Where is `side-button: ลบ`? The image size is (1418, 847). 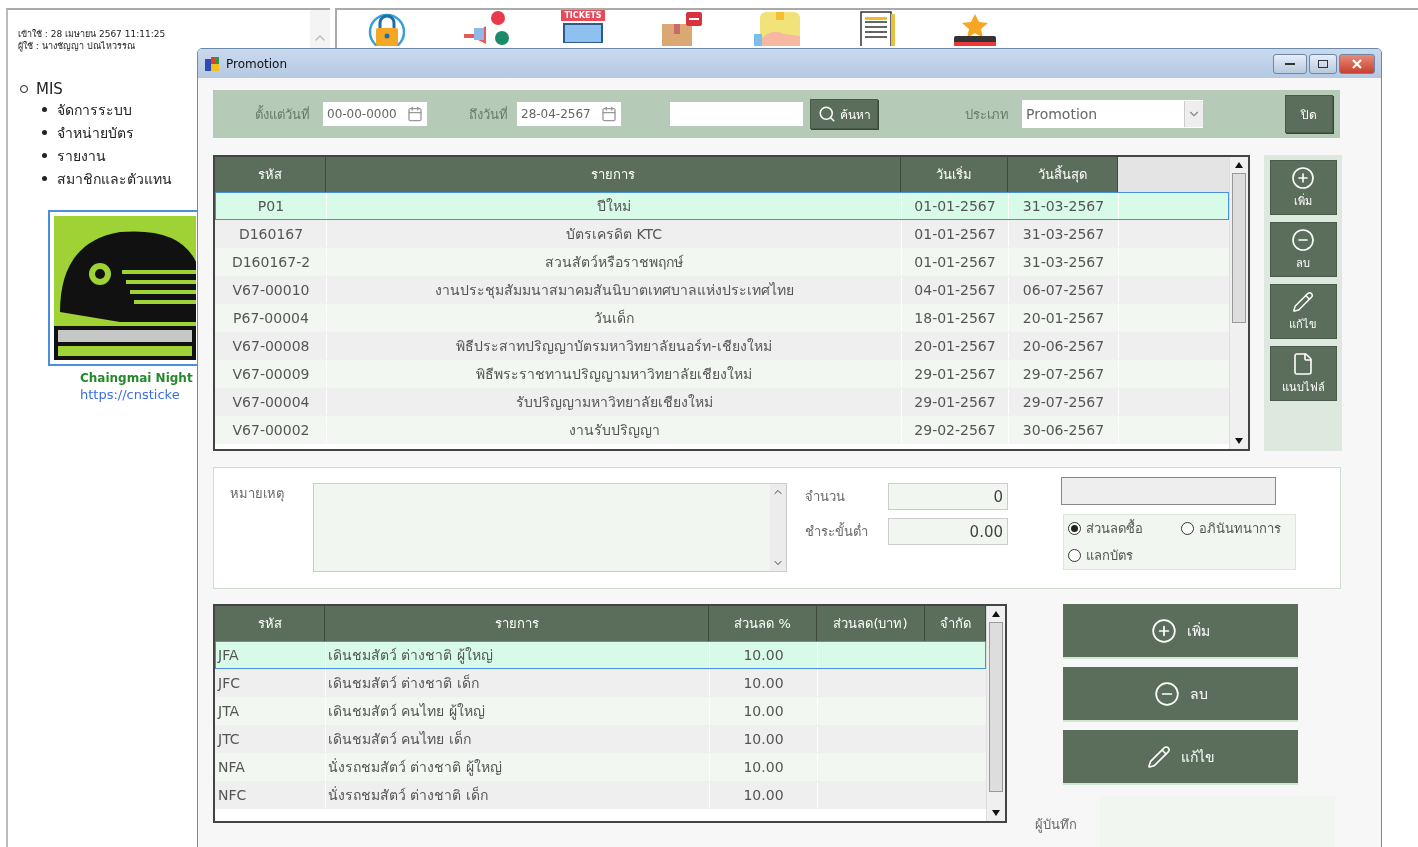
side-button: ลบ is located at coordinates (1303, 249).